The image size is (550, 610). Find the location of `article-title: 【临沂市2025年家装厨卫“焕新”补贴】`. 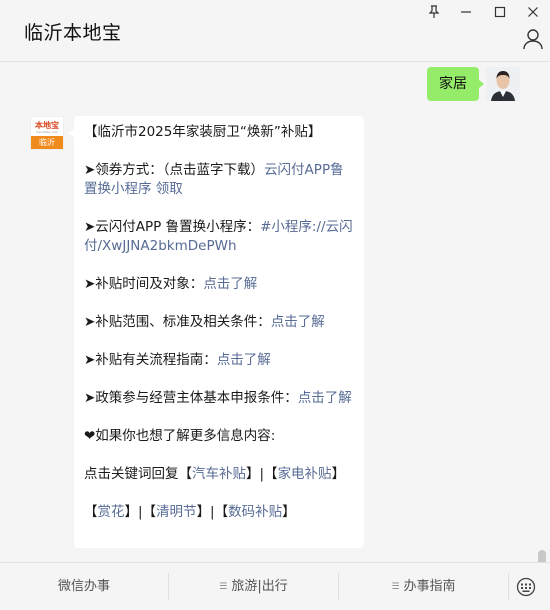

article-title: 【临沂市2025年家装厨卫“焕新”补贴】 is located at coordinates (203, 132).